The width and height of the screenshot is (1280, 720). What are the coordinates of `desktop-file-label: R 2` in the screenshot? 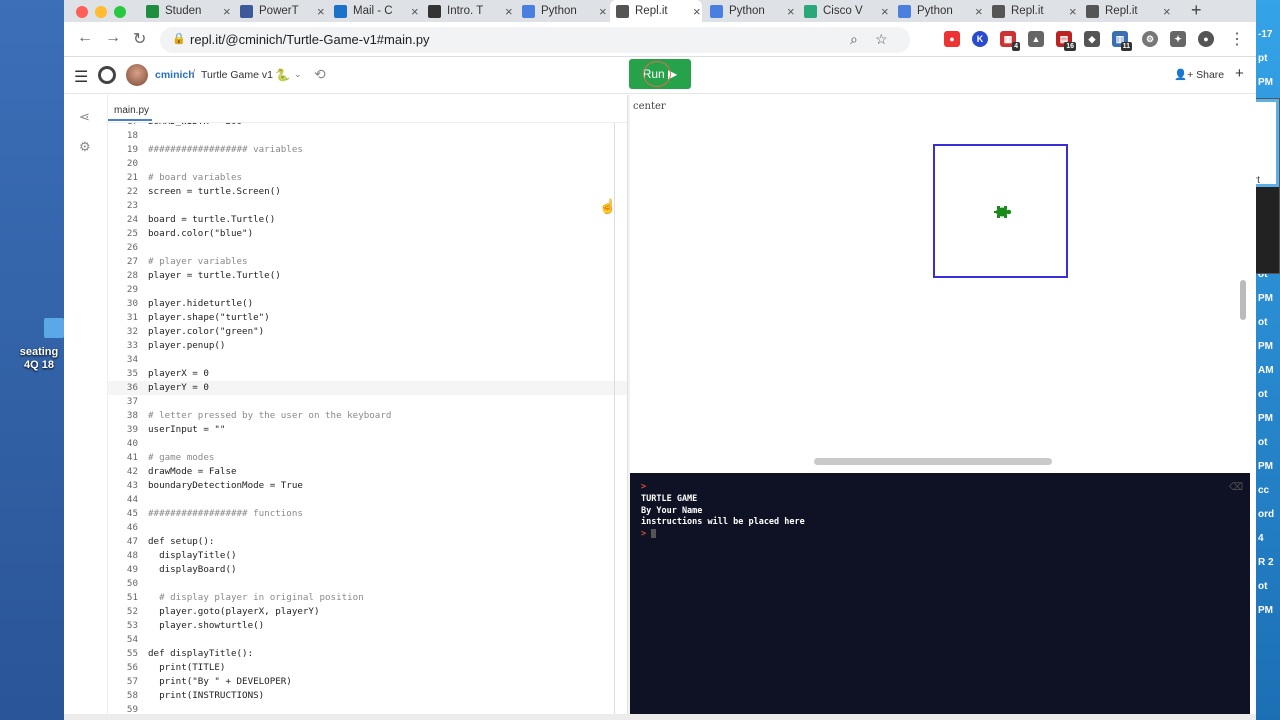 It's located at (1269, 563).